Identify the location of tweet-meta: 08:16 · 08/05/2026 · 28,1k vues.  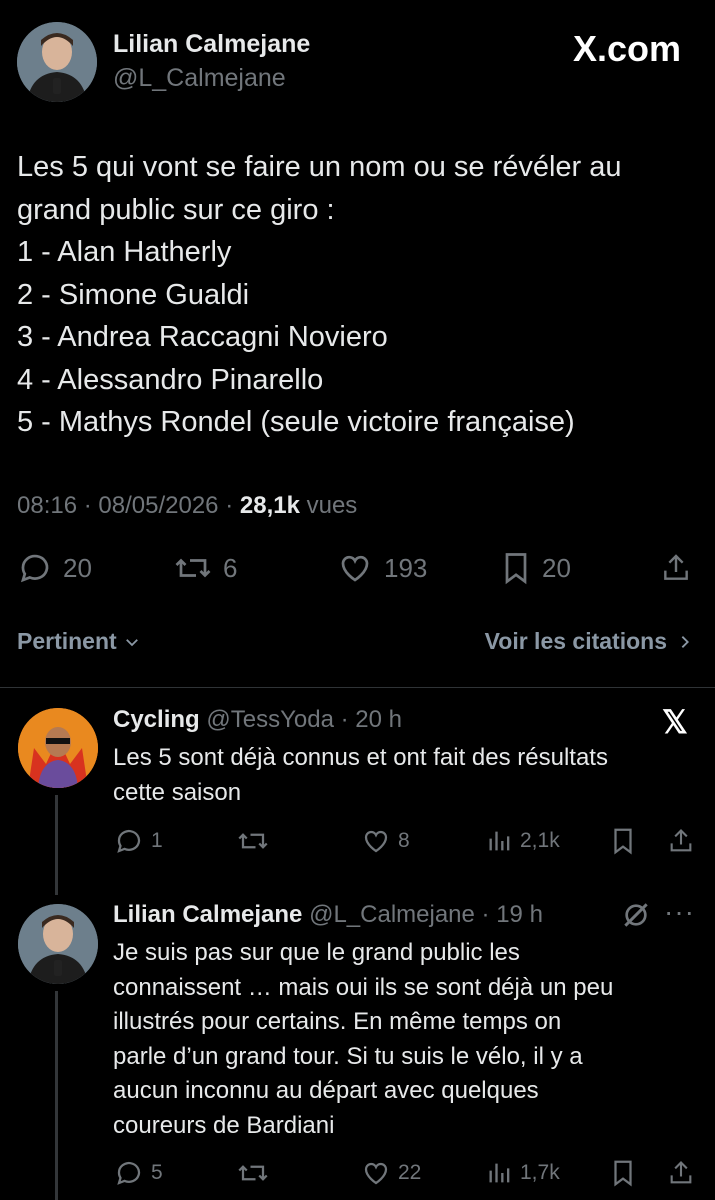
(187, 505).